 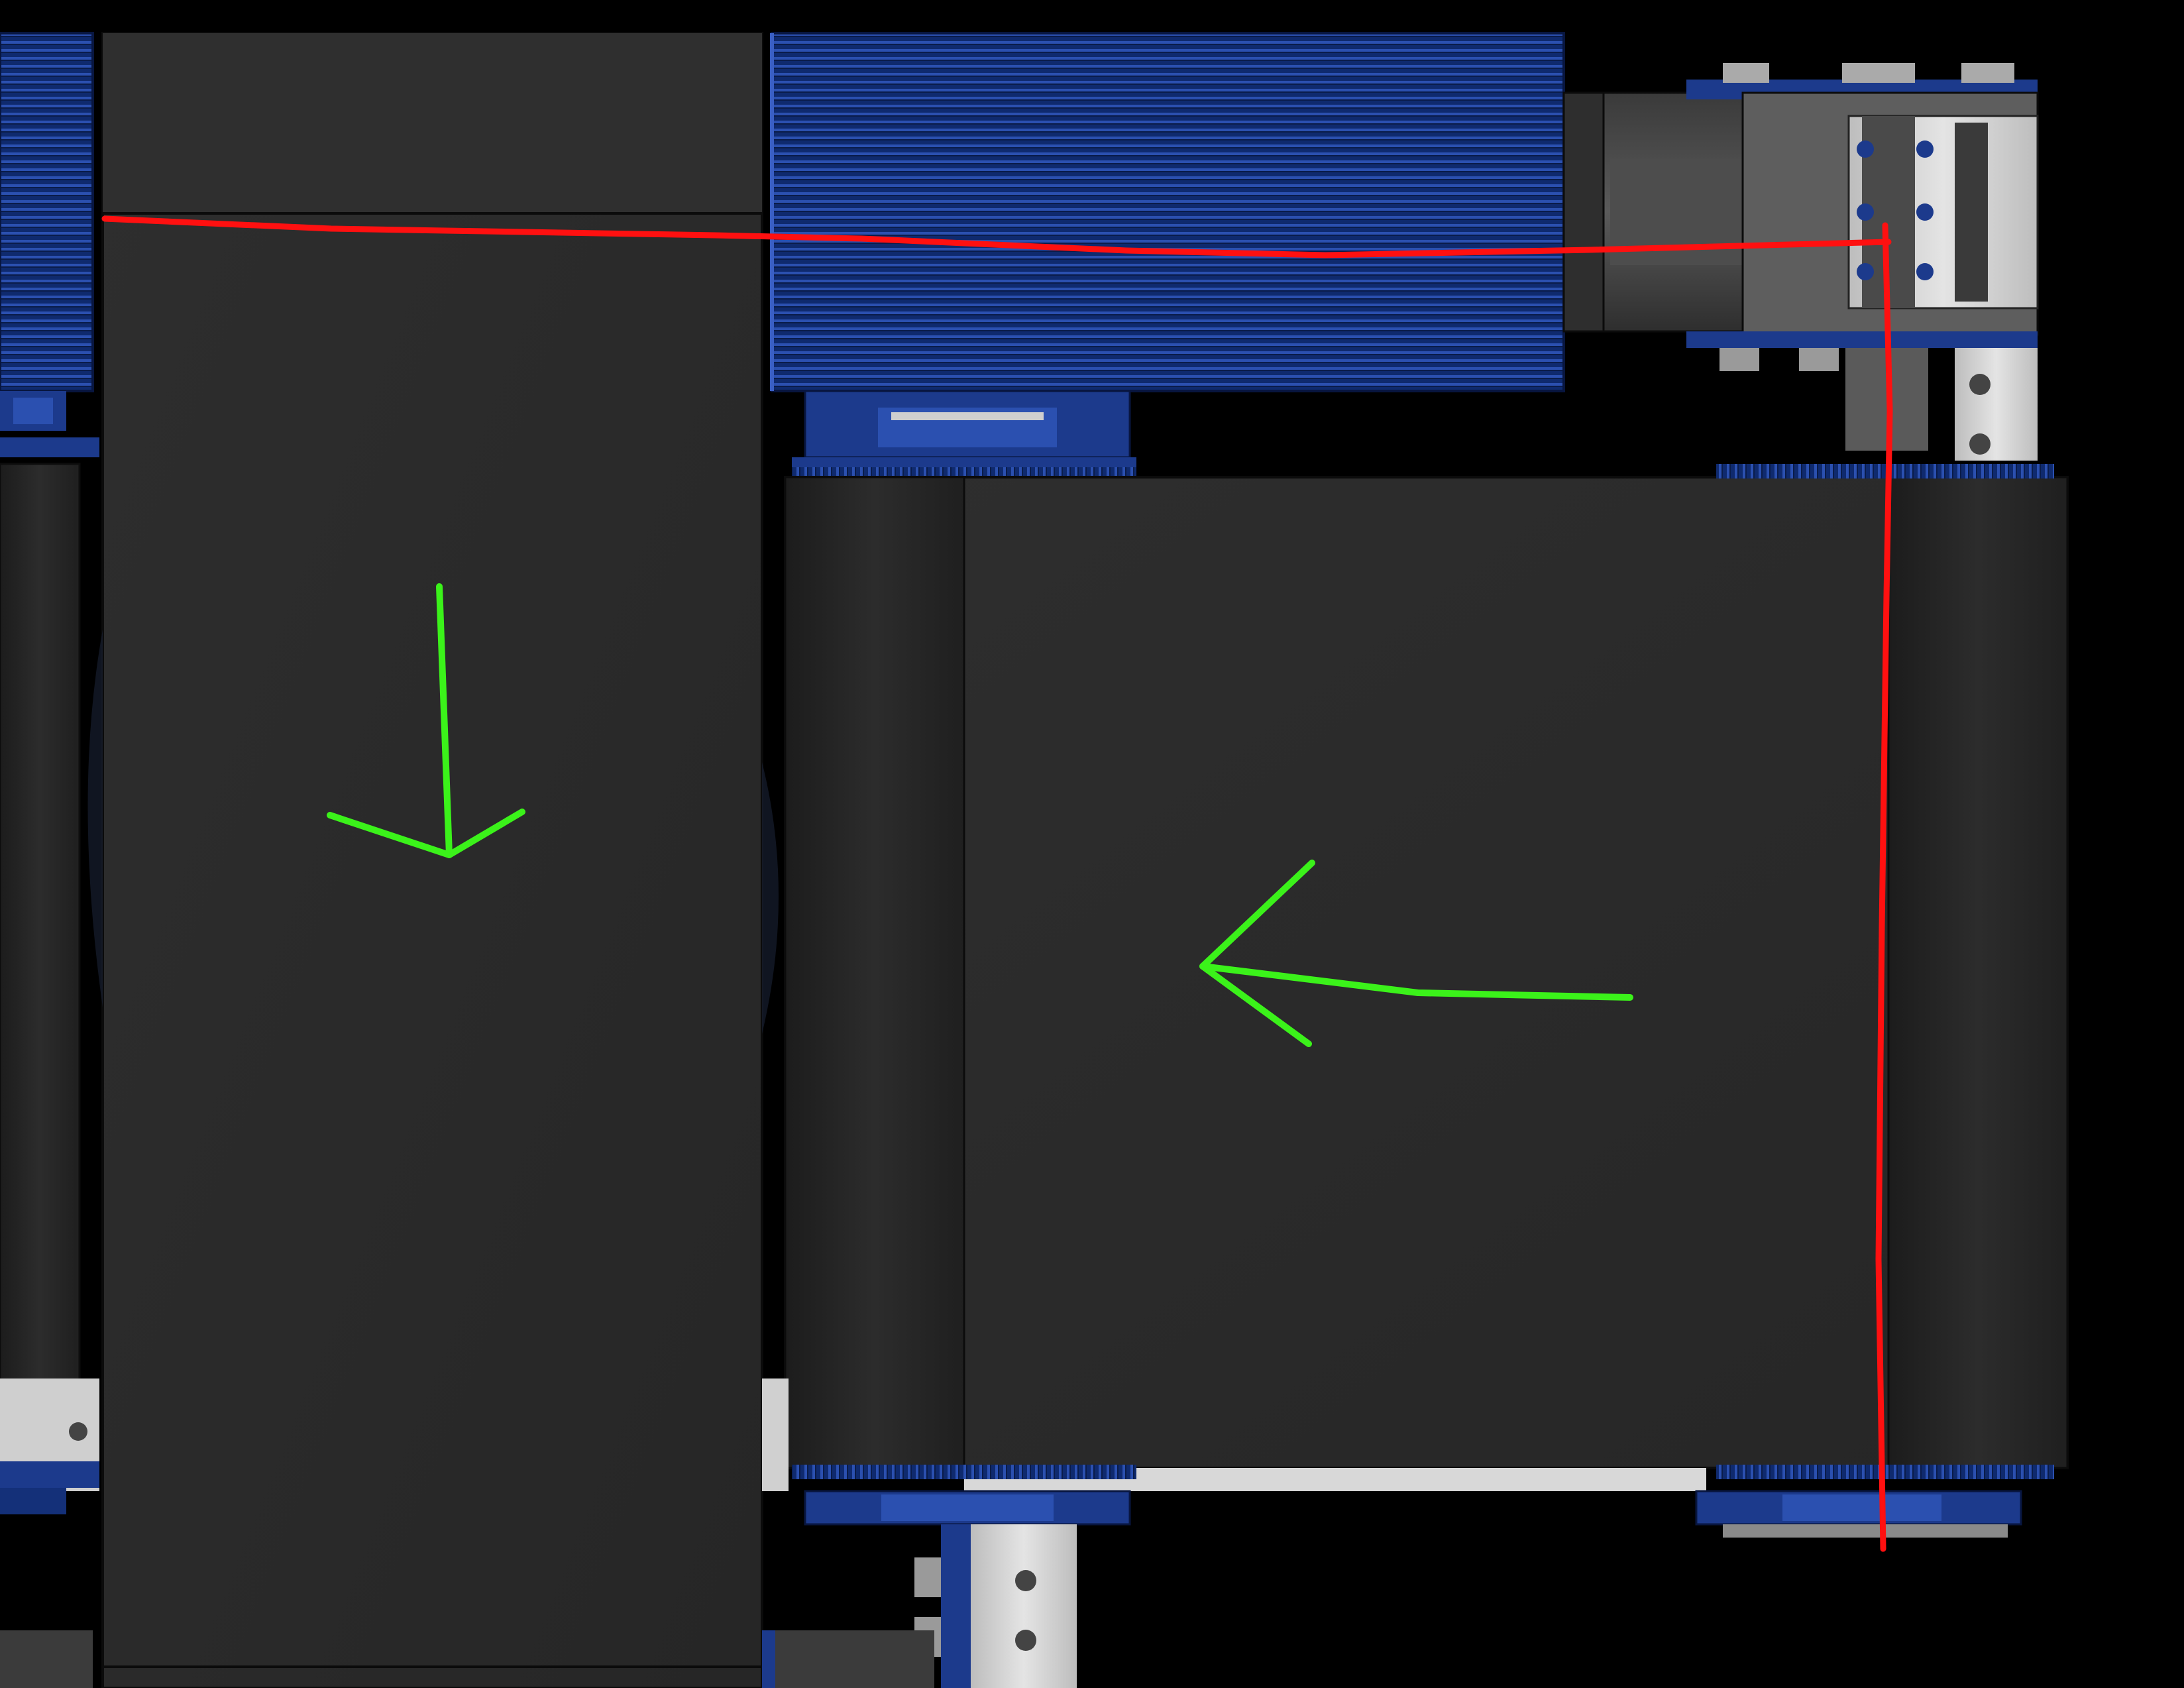 What do you see at coordinates (947, 1589) in the screenshot?
I see `lower-center-bracket` at bounding box center [947, 1589].